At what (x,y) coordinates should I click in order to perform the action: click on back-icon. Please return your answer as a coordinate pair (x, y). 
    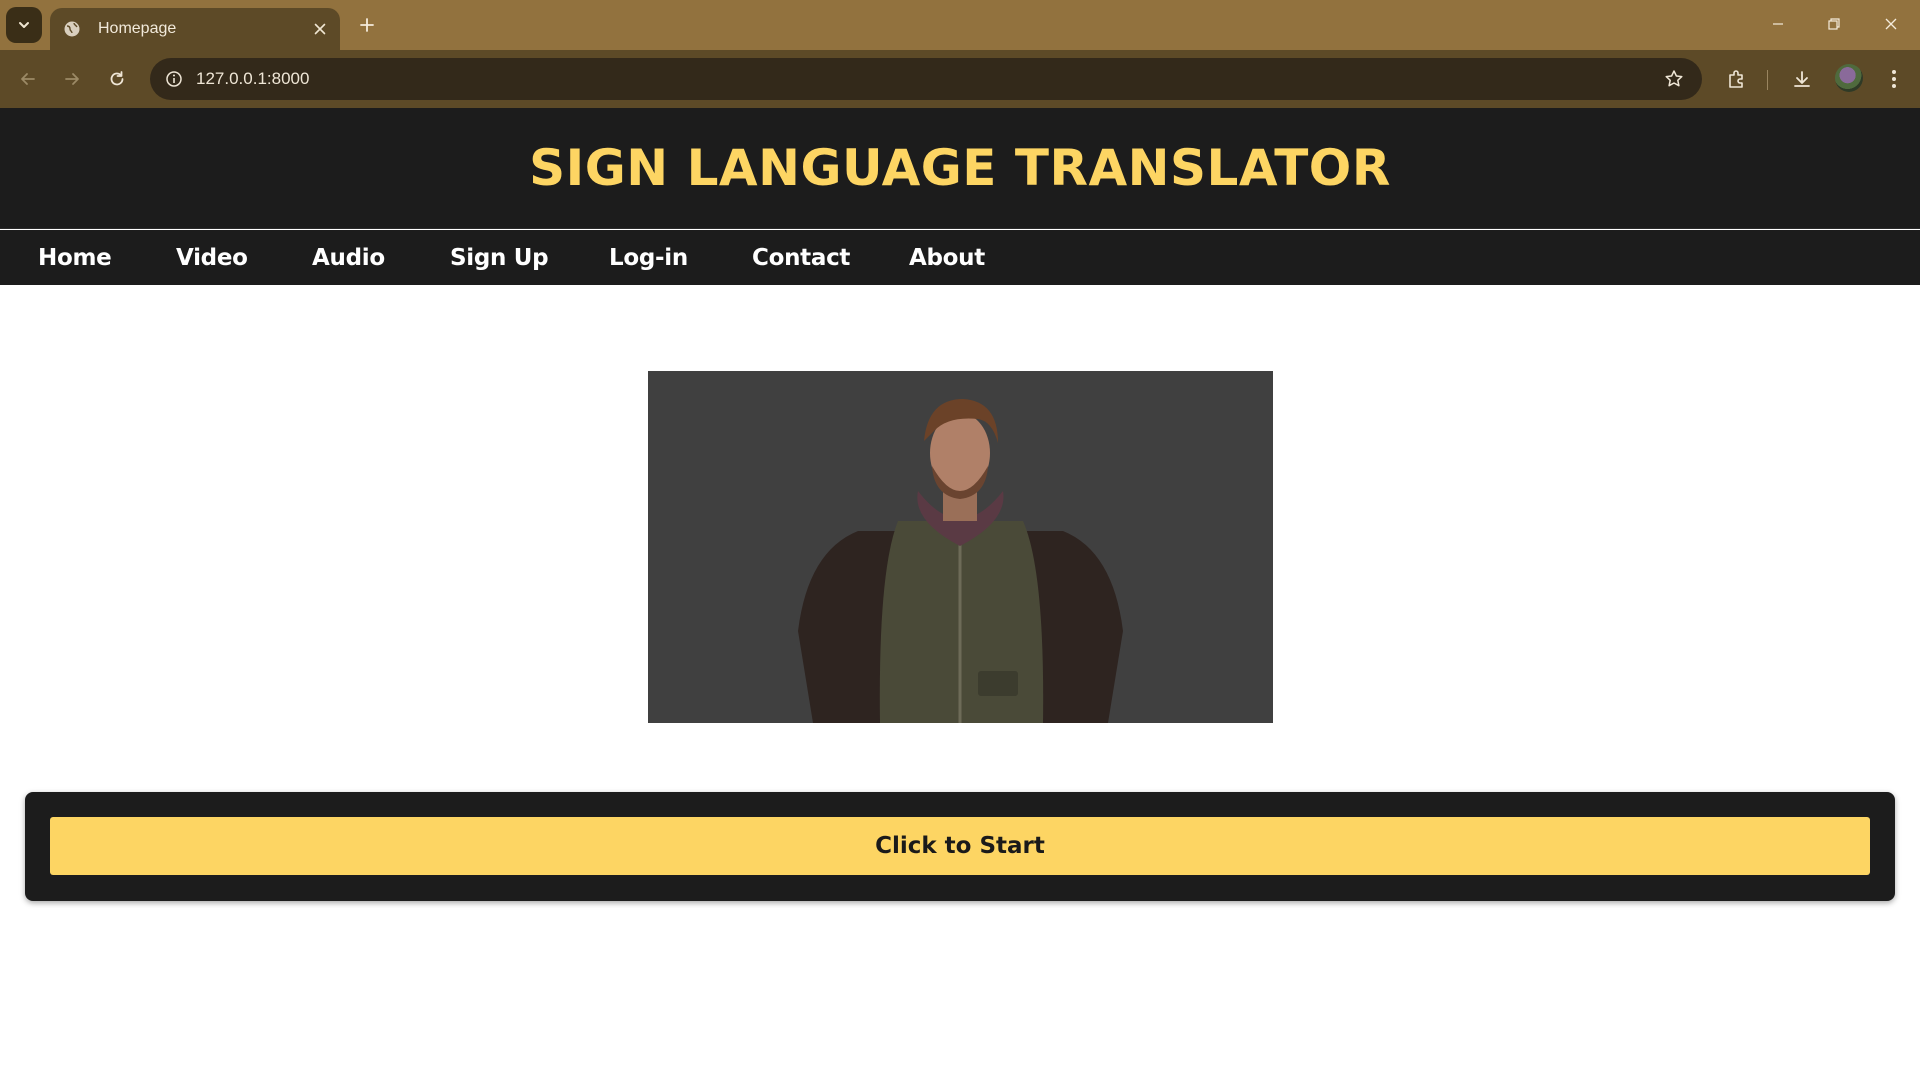
    Looking at the image, I should click on (28, 79).